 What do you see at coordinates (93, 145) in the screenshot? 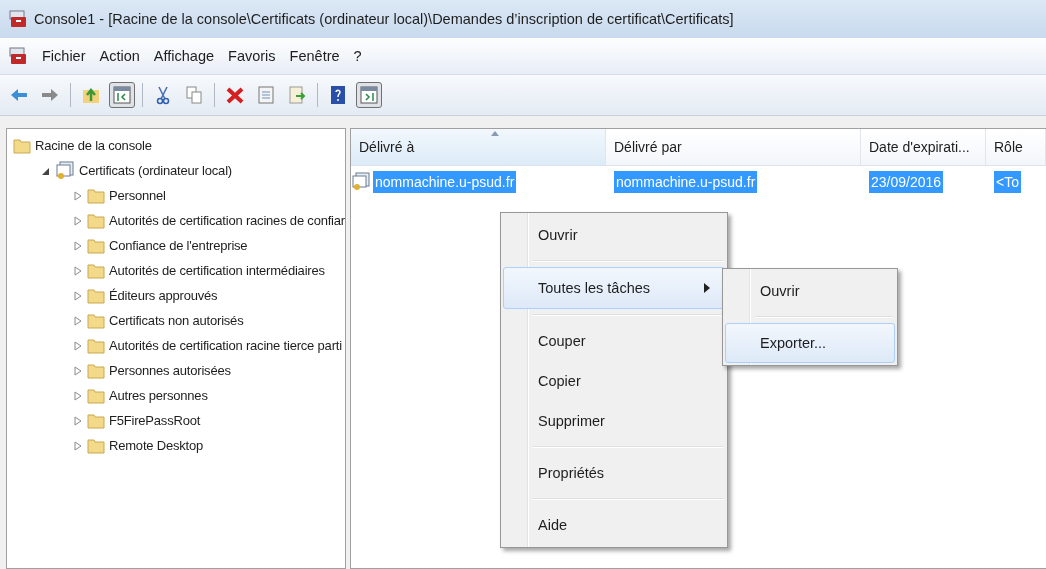
I see `tree-item: Racine de la console` at bounding box center [93, 145].